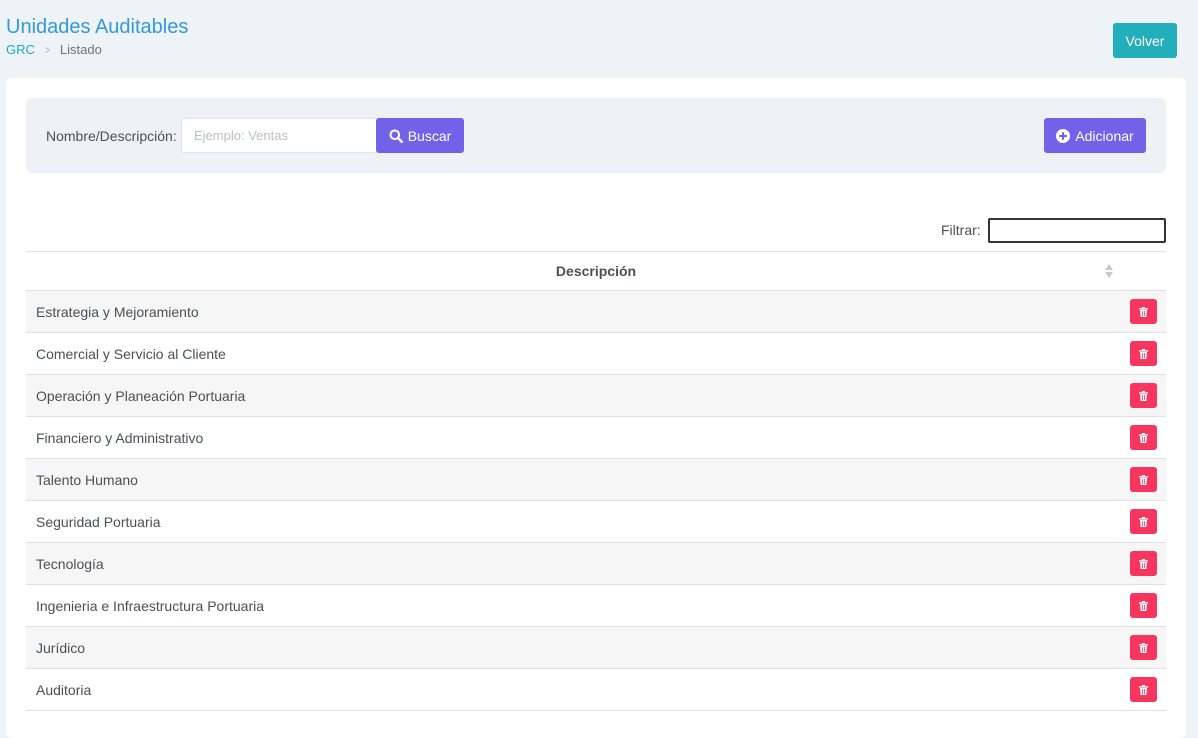 Image resolution: width=1198 pixels, height=738 pixels. I want to click on table-row: Tecnología, so click(596, 564).